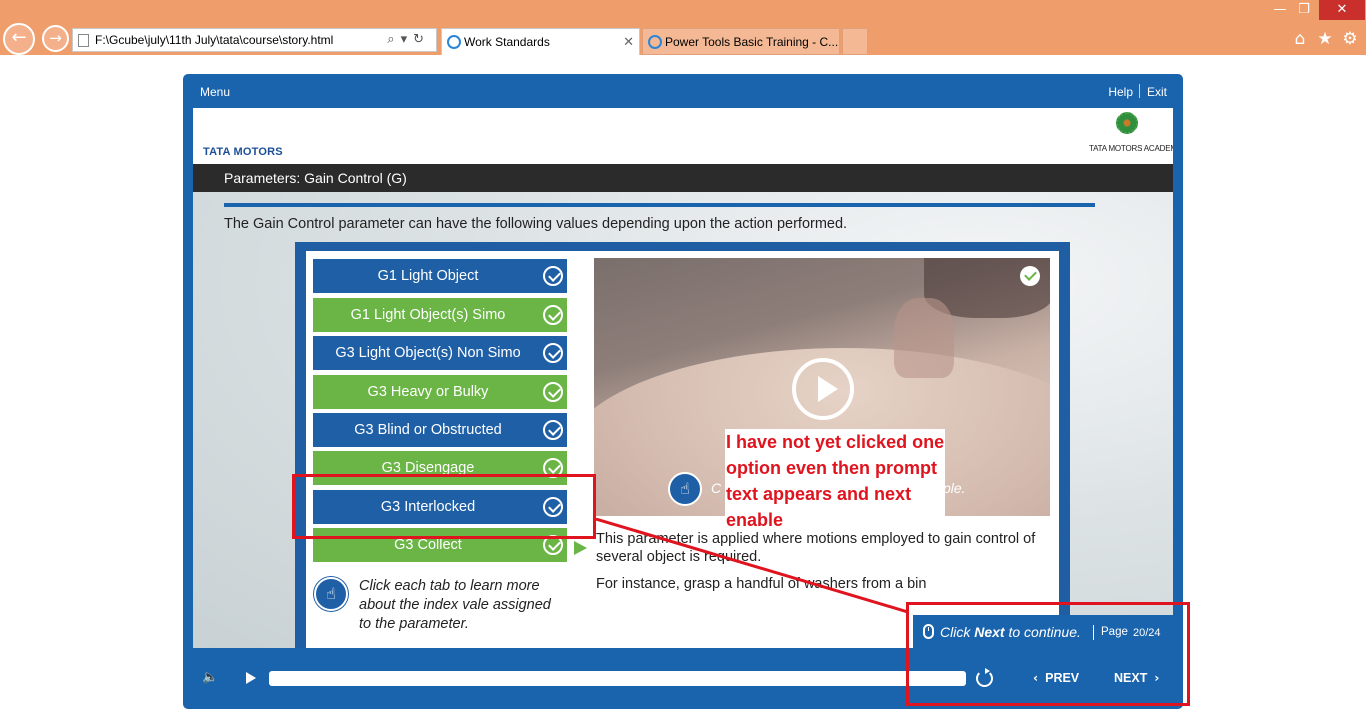  I want to click on favorites-star-icon: ★, so click(1325, 39).